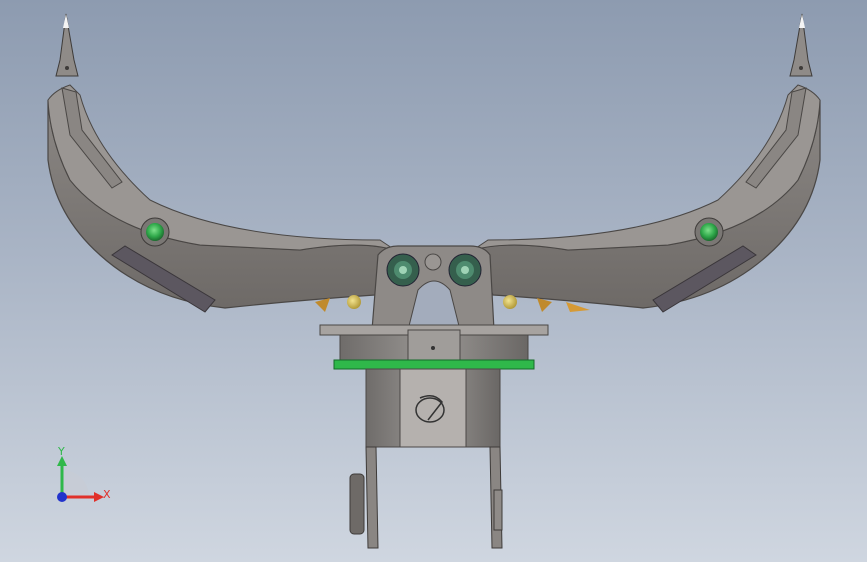 Image resolution: width=867 pixels, height=562 pixels. What do you see at coordinates (403, 270) in the screenshot?
I see `hub-left-bolt-icon` at bounding box center [403, 270].